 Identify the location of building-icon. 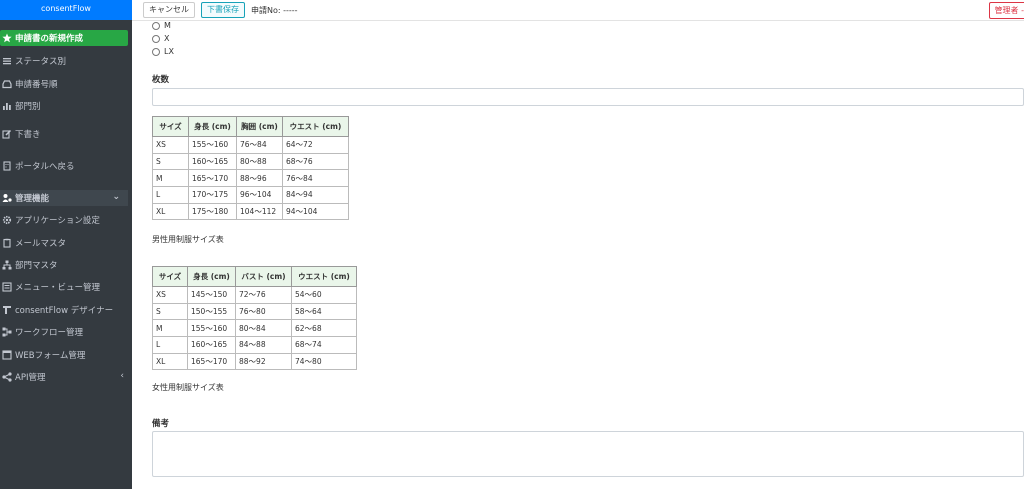
(7, 166).